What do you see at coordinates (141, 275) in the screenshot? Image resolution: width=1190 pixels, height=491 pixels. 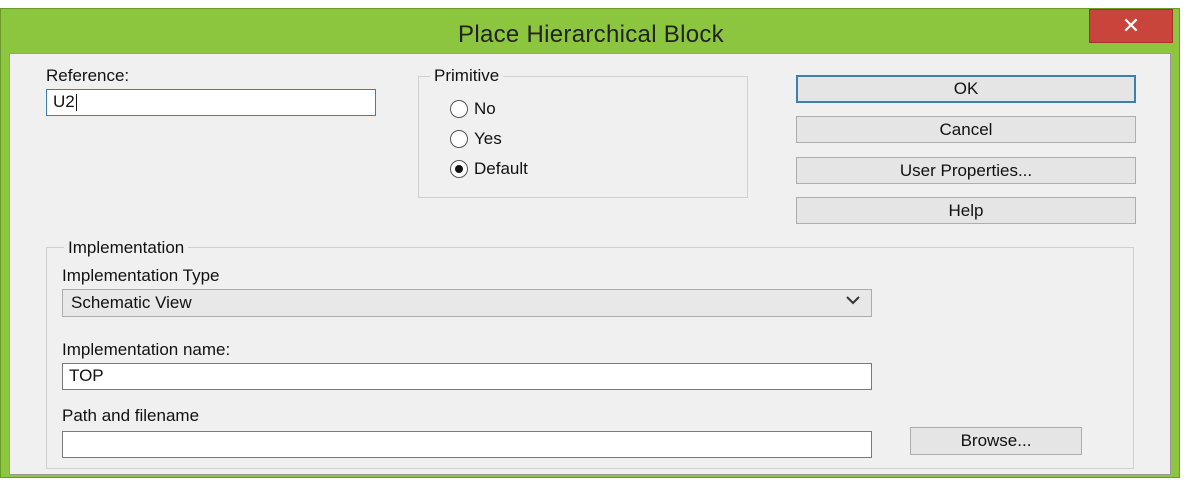 I see `implementation-type-label: Implementation Type` at bounding box center [141, 275].